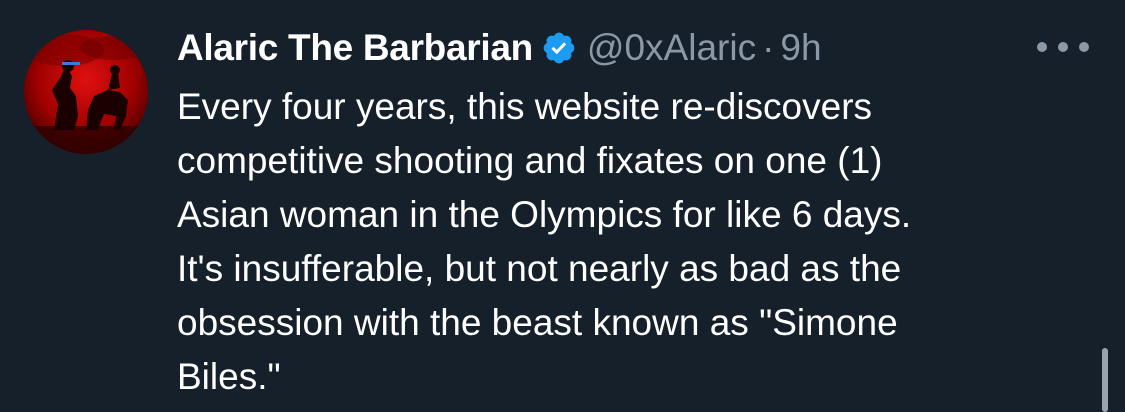 The image size is (1125, 412). I want to click on more-options-icon, so click(1063, 47).